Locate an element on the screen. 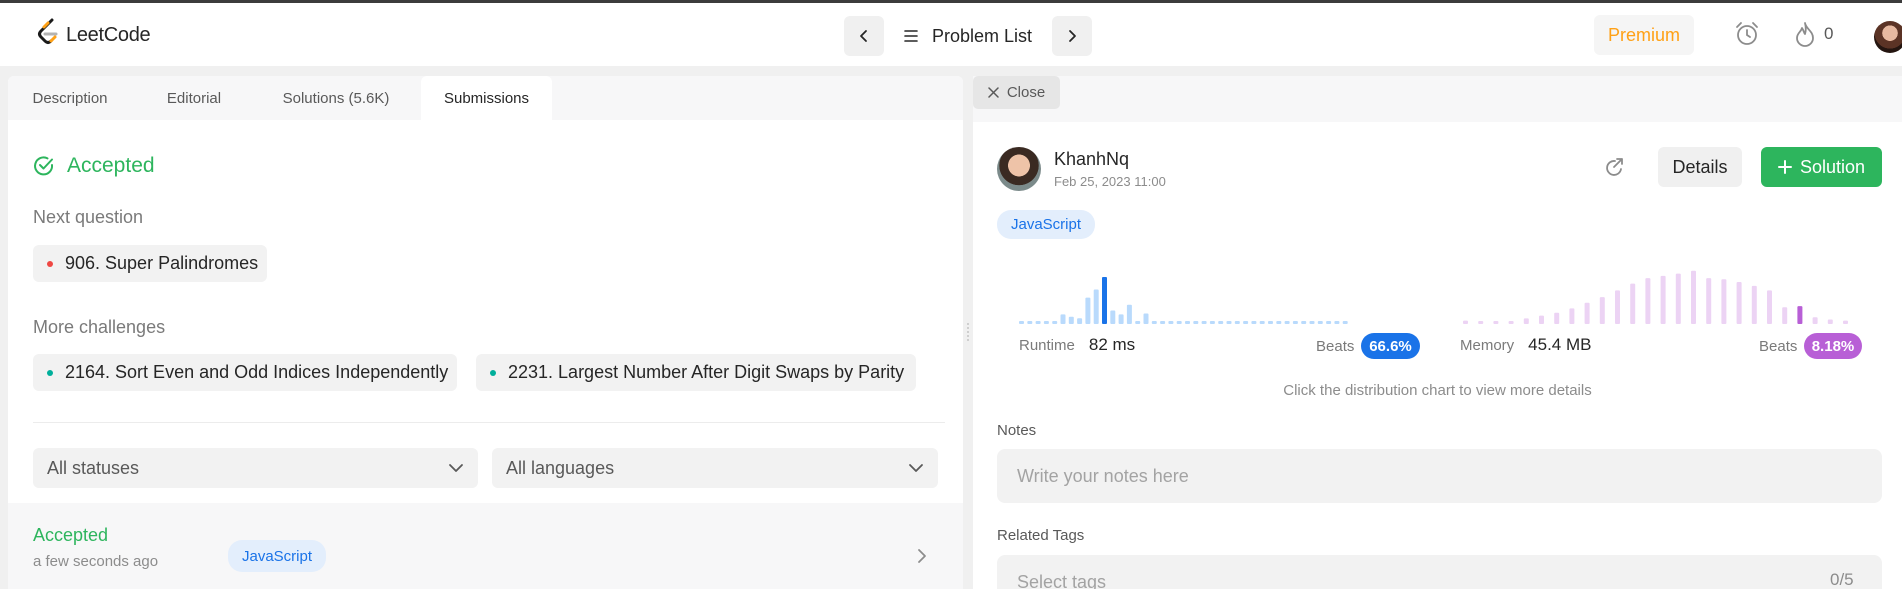 This screenshot has width=1902, height=589. top-navbar: LeetCode Problem List Premium 0 is located at coordinates (951, 35).